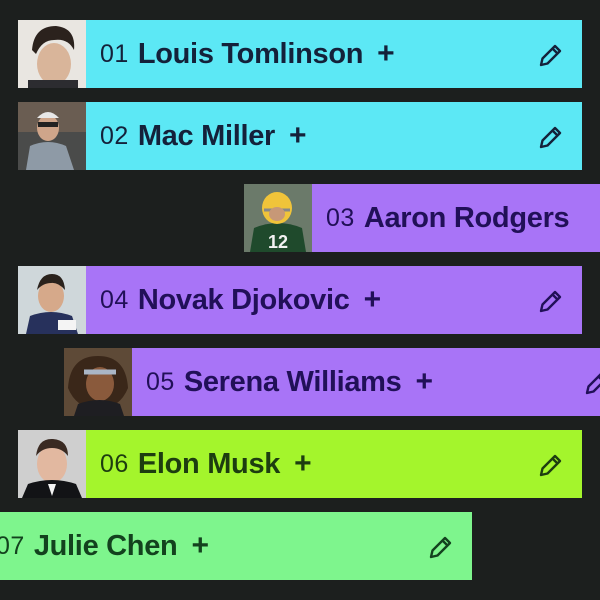 This screenshot has width=600, height=600. I want to click on list-item-bar: 07 Julie Chen +, so click(236, 546).